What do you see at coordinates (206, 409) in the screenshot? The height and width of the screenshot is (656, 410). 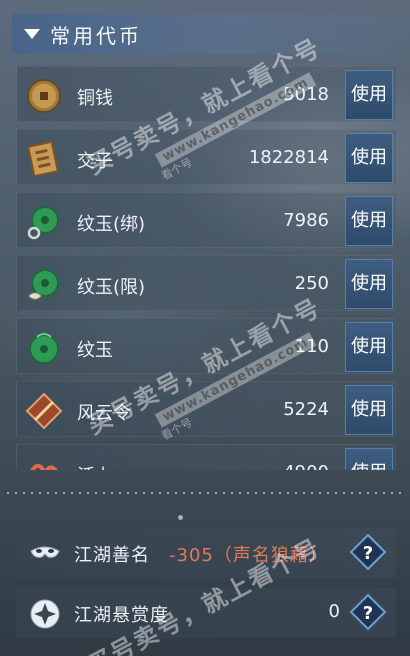 I see `currency-row-fengyun: 风云令 5224 使用` at bounding box center [206, 409].